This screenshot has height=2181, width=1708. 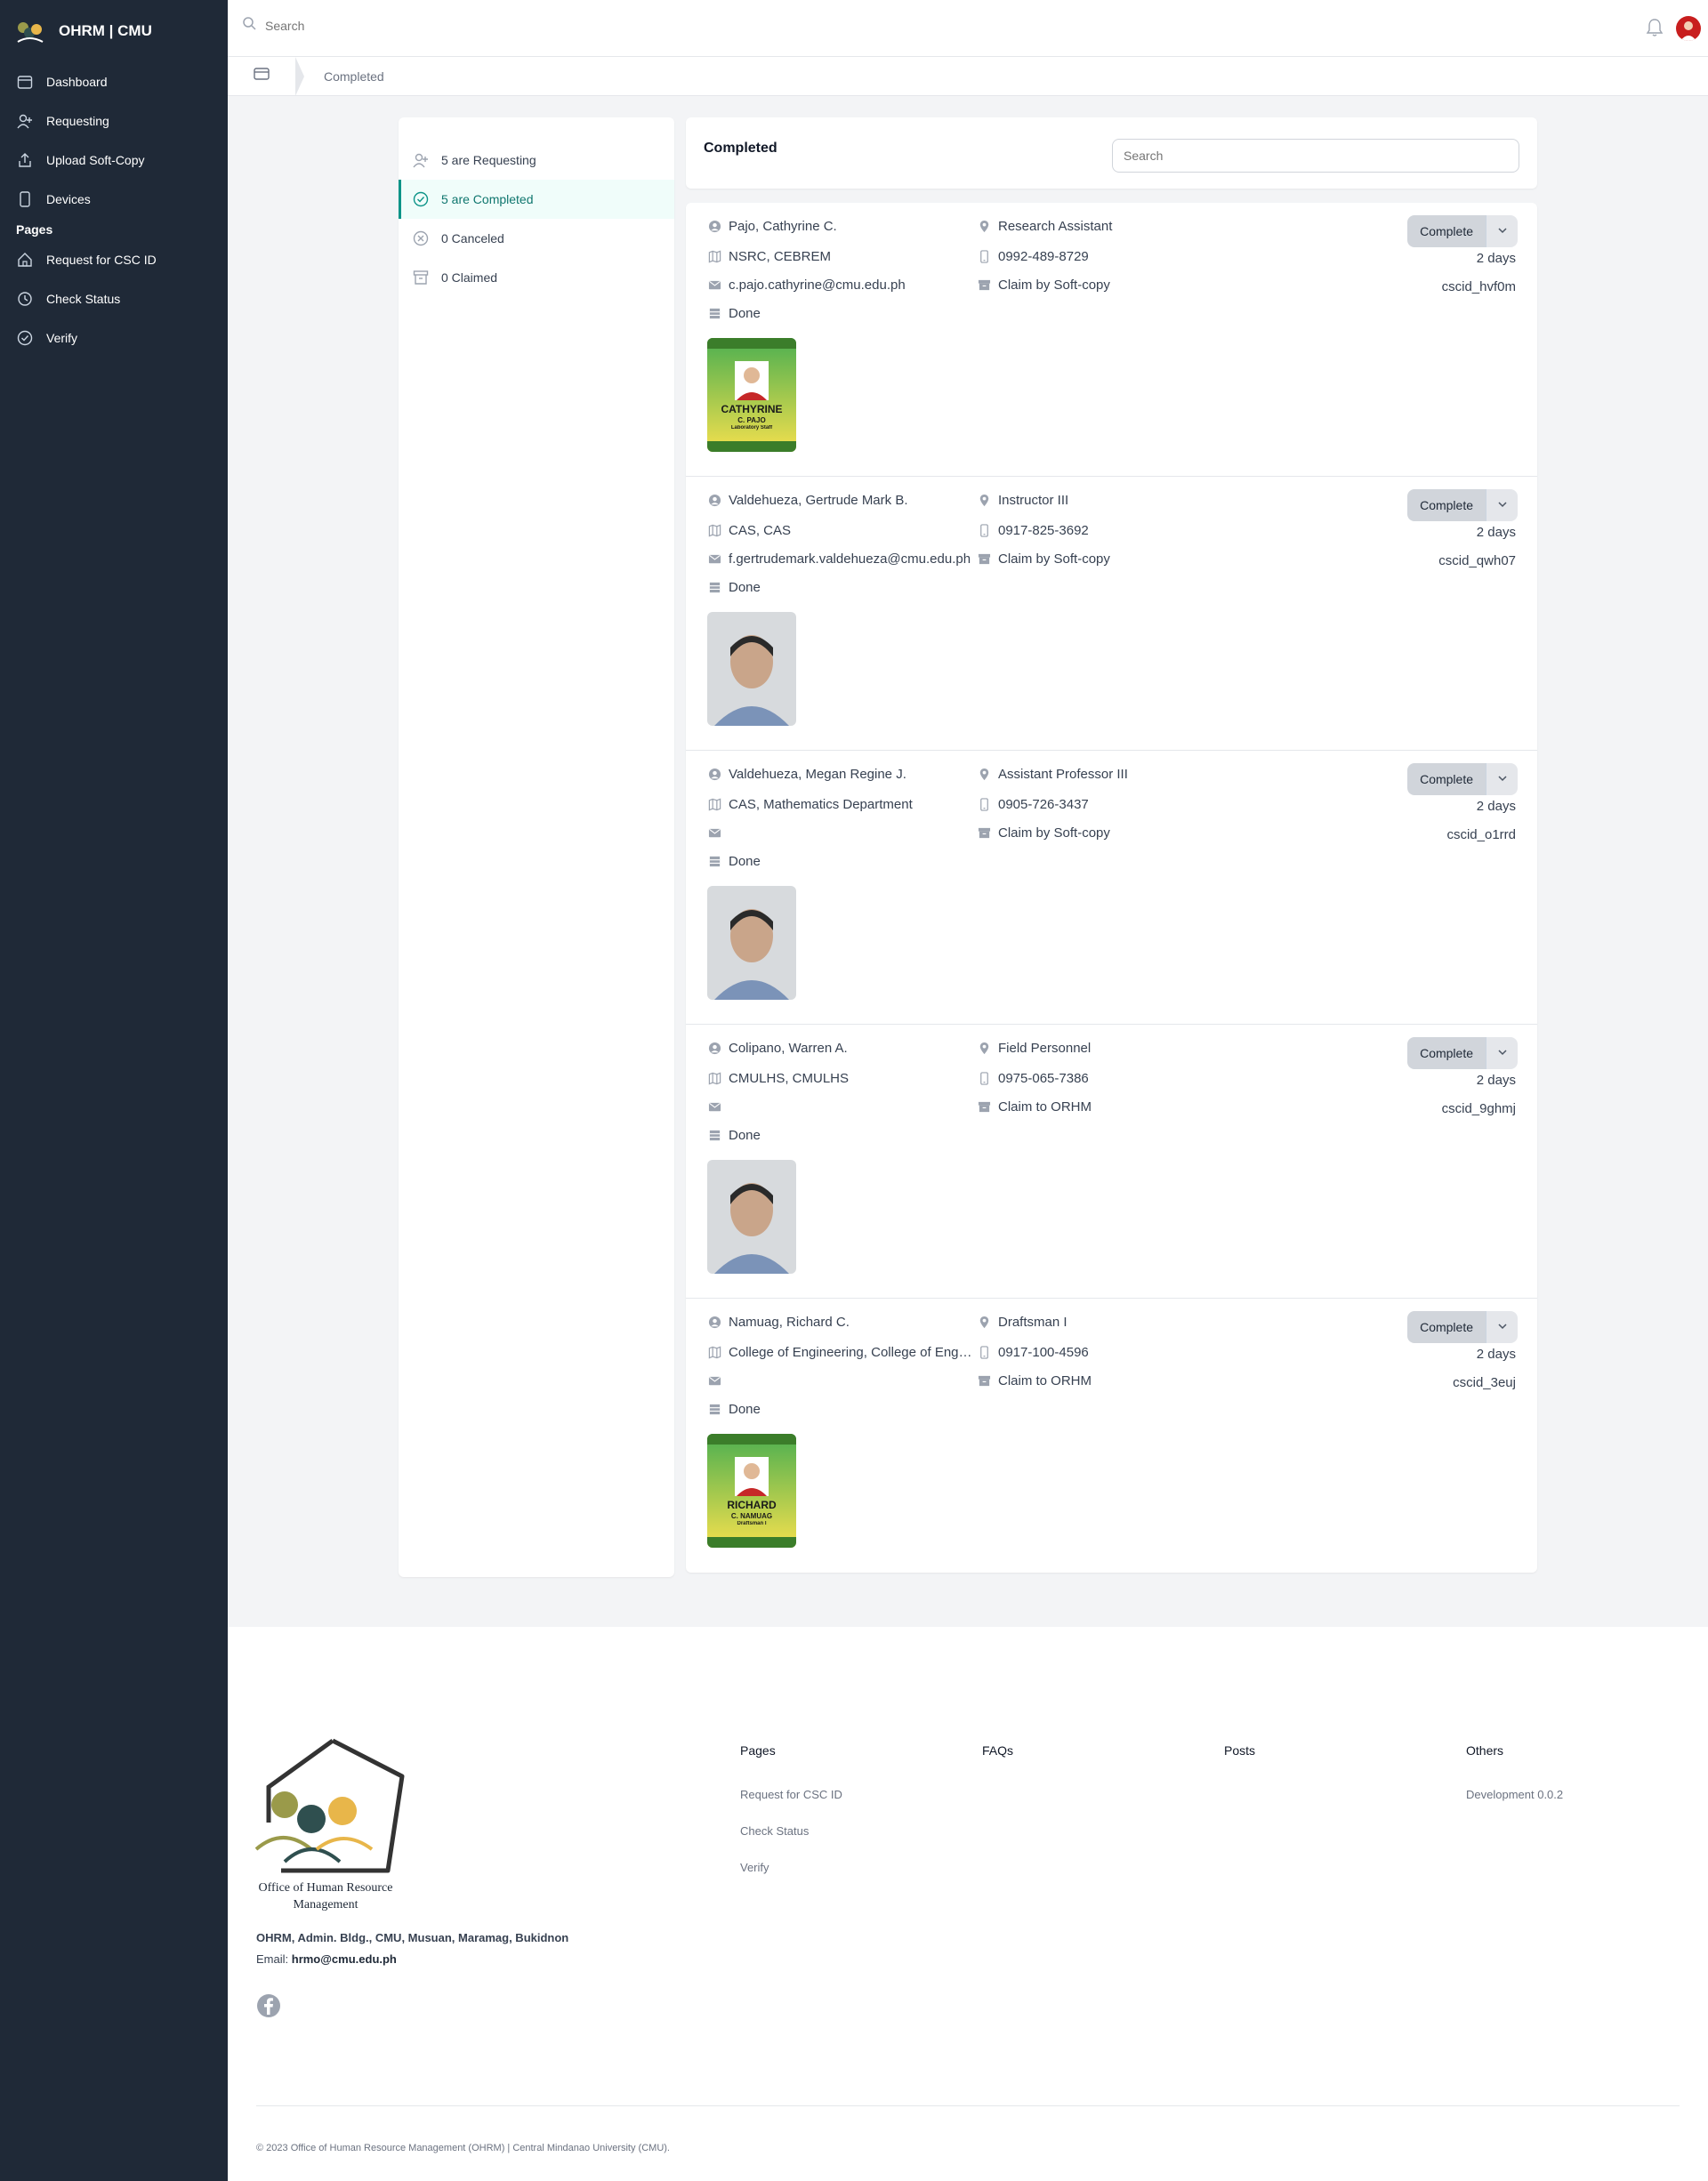 I want to click on sidebar-item-label: Devices, so click(x=68, y=199).